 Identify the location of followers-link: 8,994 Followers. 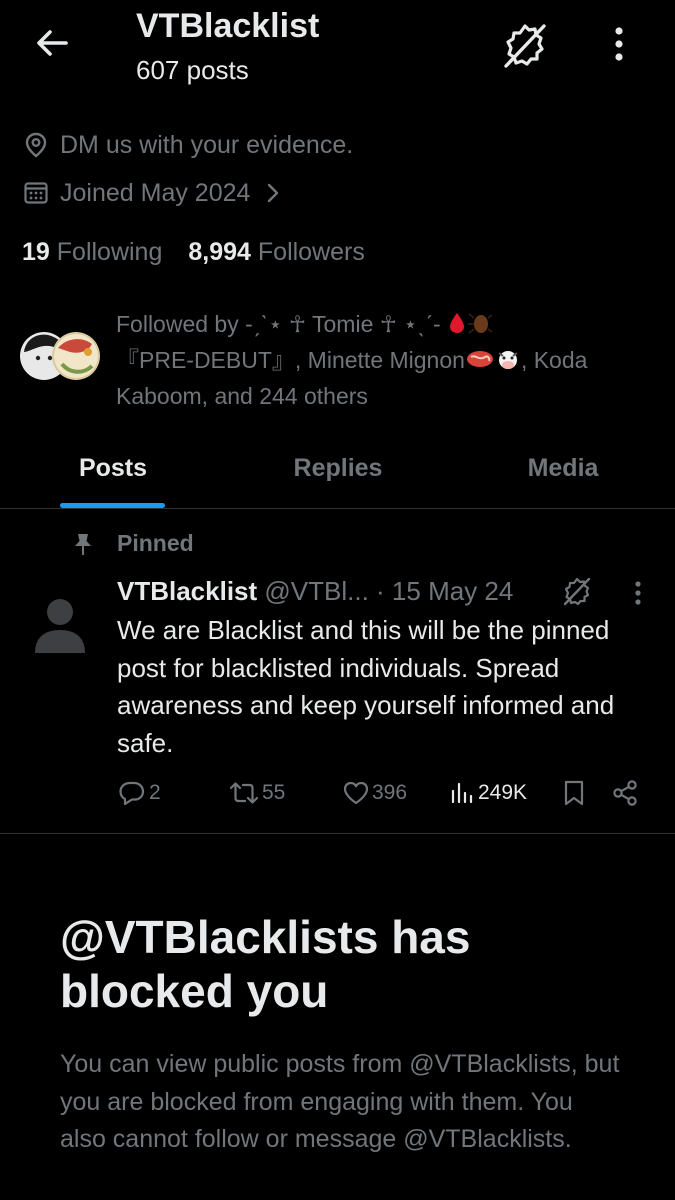
(276, 252).